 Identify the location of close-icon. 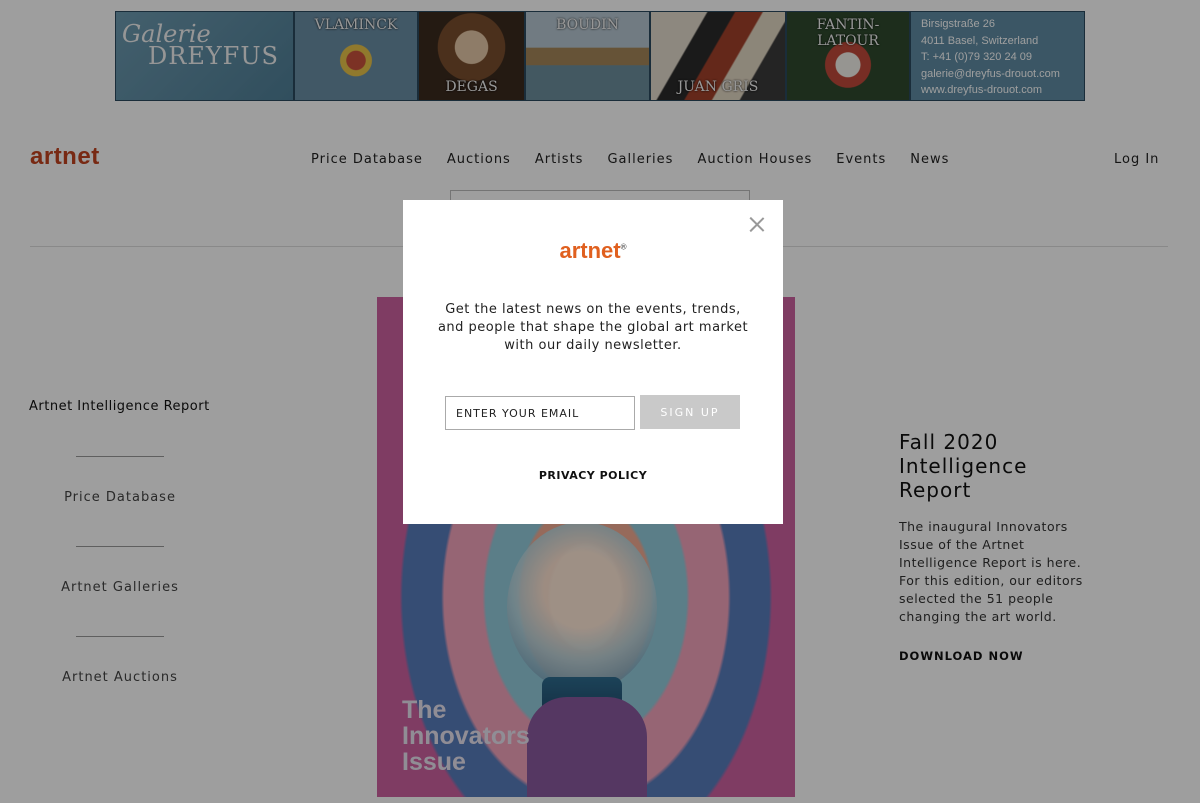
(757, 224).